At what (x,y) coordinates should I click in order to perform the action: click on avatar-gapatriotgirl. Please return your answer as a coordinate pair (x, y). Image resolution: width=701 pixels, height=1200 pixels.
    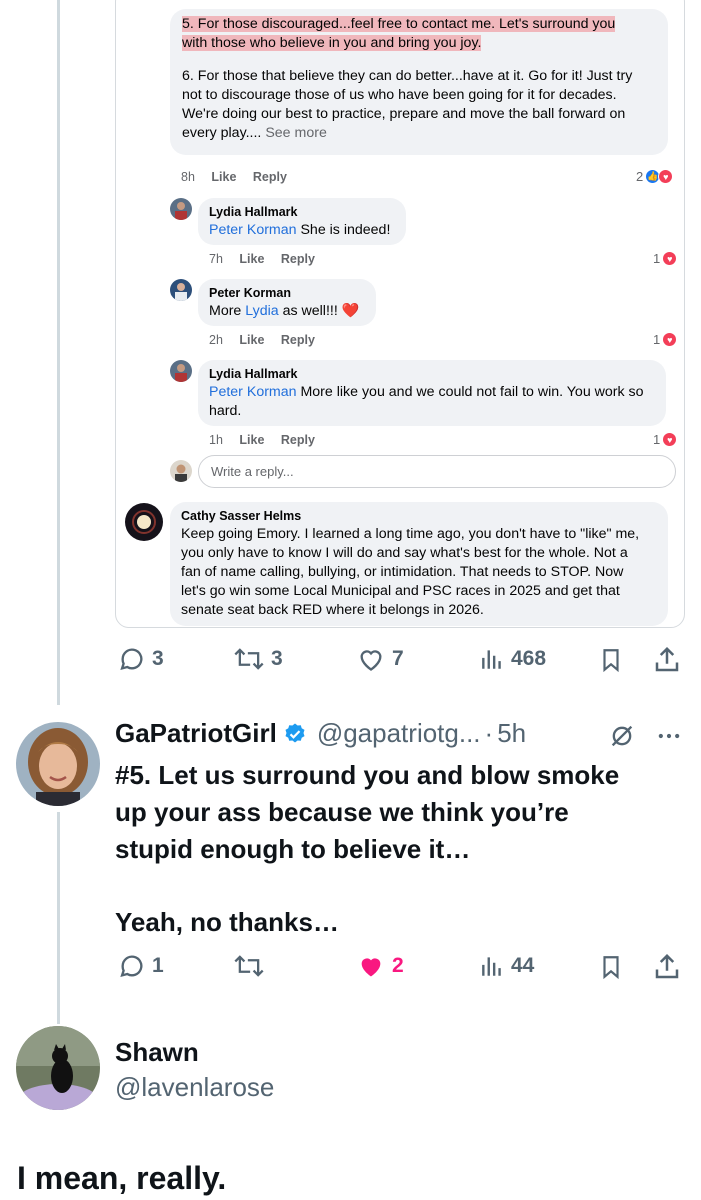
    Looking at the image, I should click on (58, 764).